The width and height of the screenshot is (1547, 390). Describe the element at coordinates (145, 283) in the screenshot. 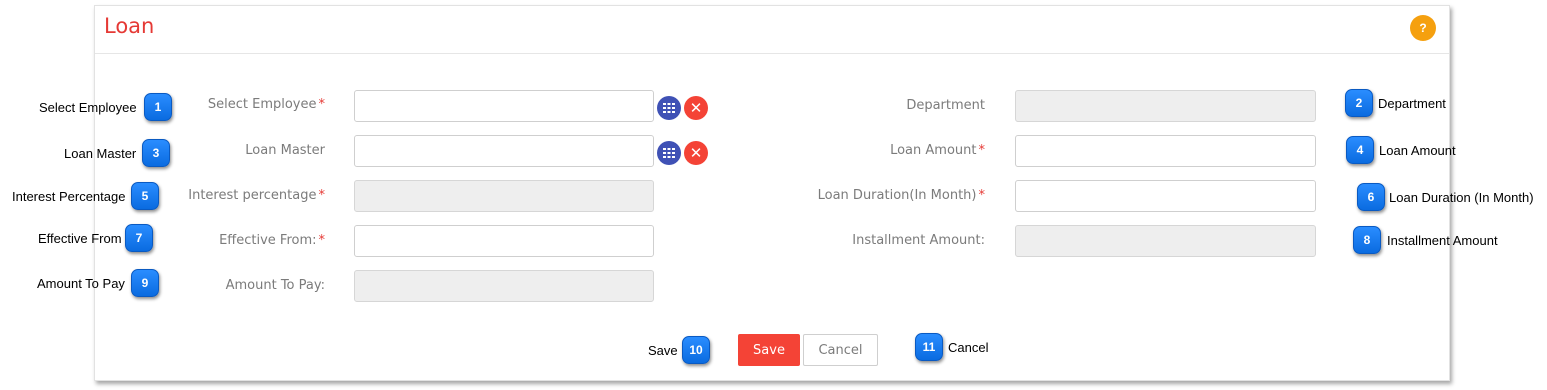

I see `callout-badge-9: 9` at that location.